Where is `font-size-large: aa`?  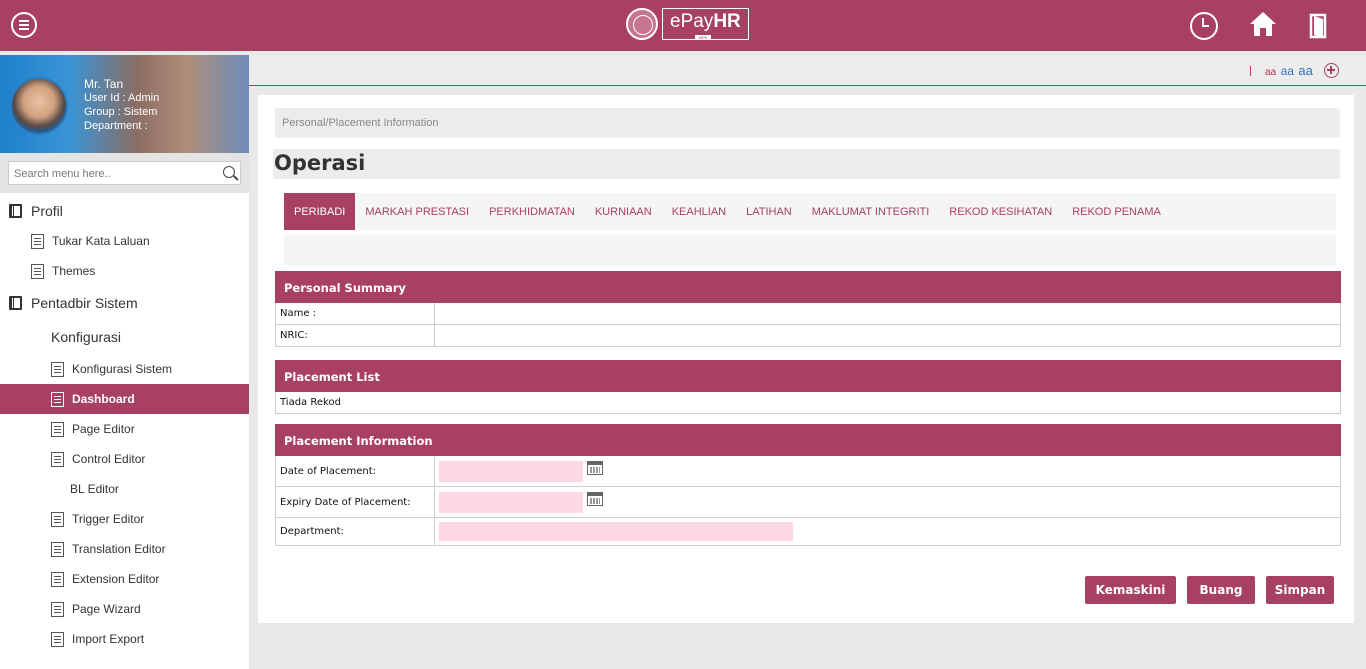
font-size-large: aa is located at coordinates (1305, 70).